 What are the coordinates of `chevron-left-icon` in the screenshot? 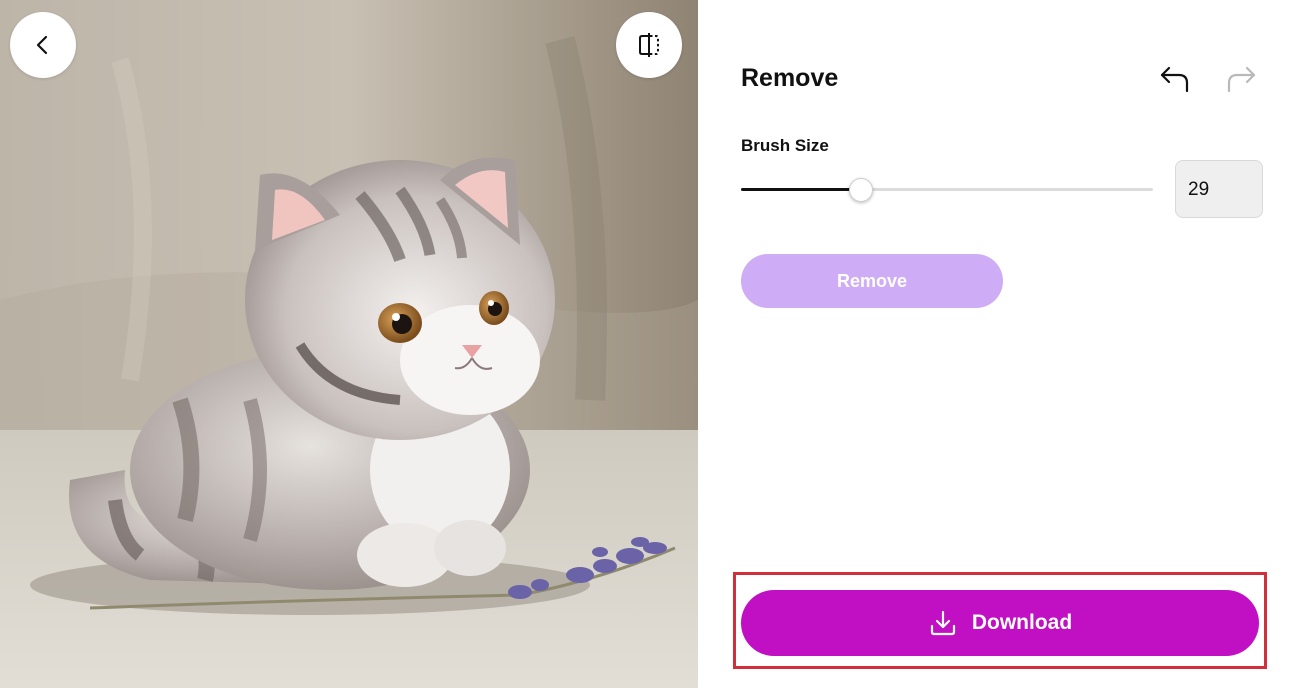 It's located at (42, 45).